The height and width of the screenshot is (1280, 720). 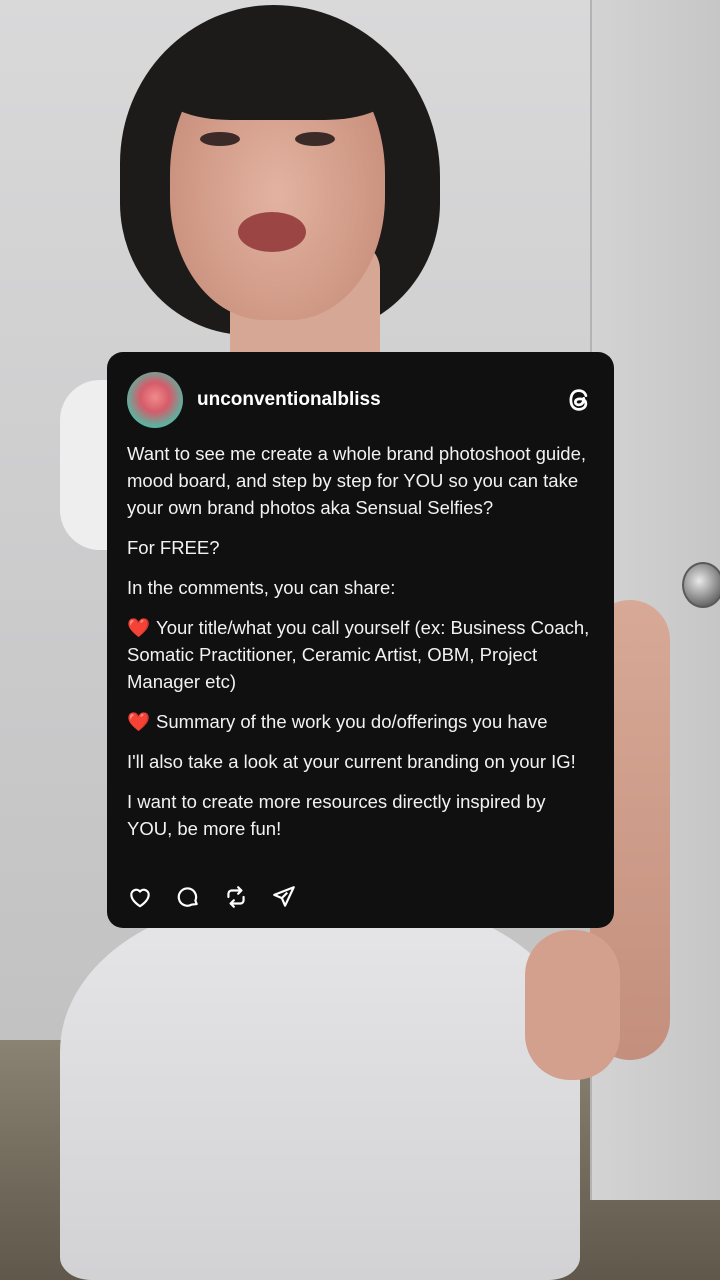 What do you see at coordinates (212, 897) in the screenshot?
I see `post-actions` at bounding box center [212, 897].